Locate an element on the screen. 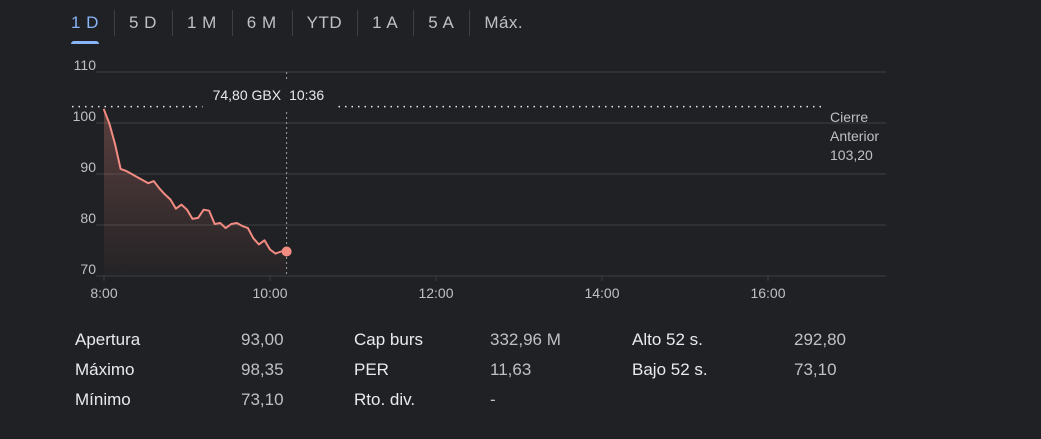 This screenshot has width=1041, height=439. y-tick-label: 90 is located at coordinates (88, 167).